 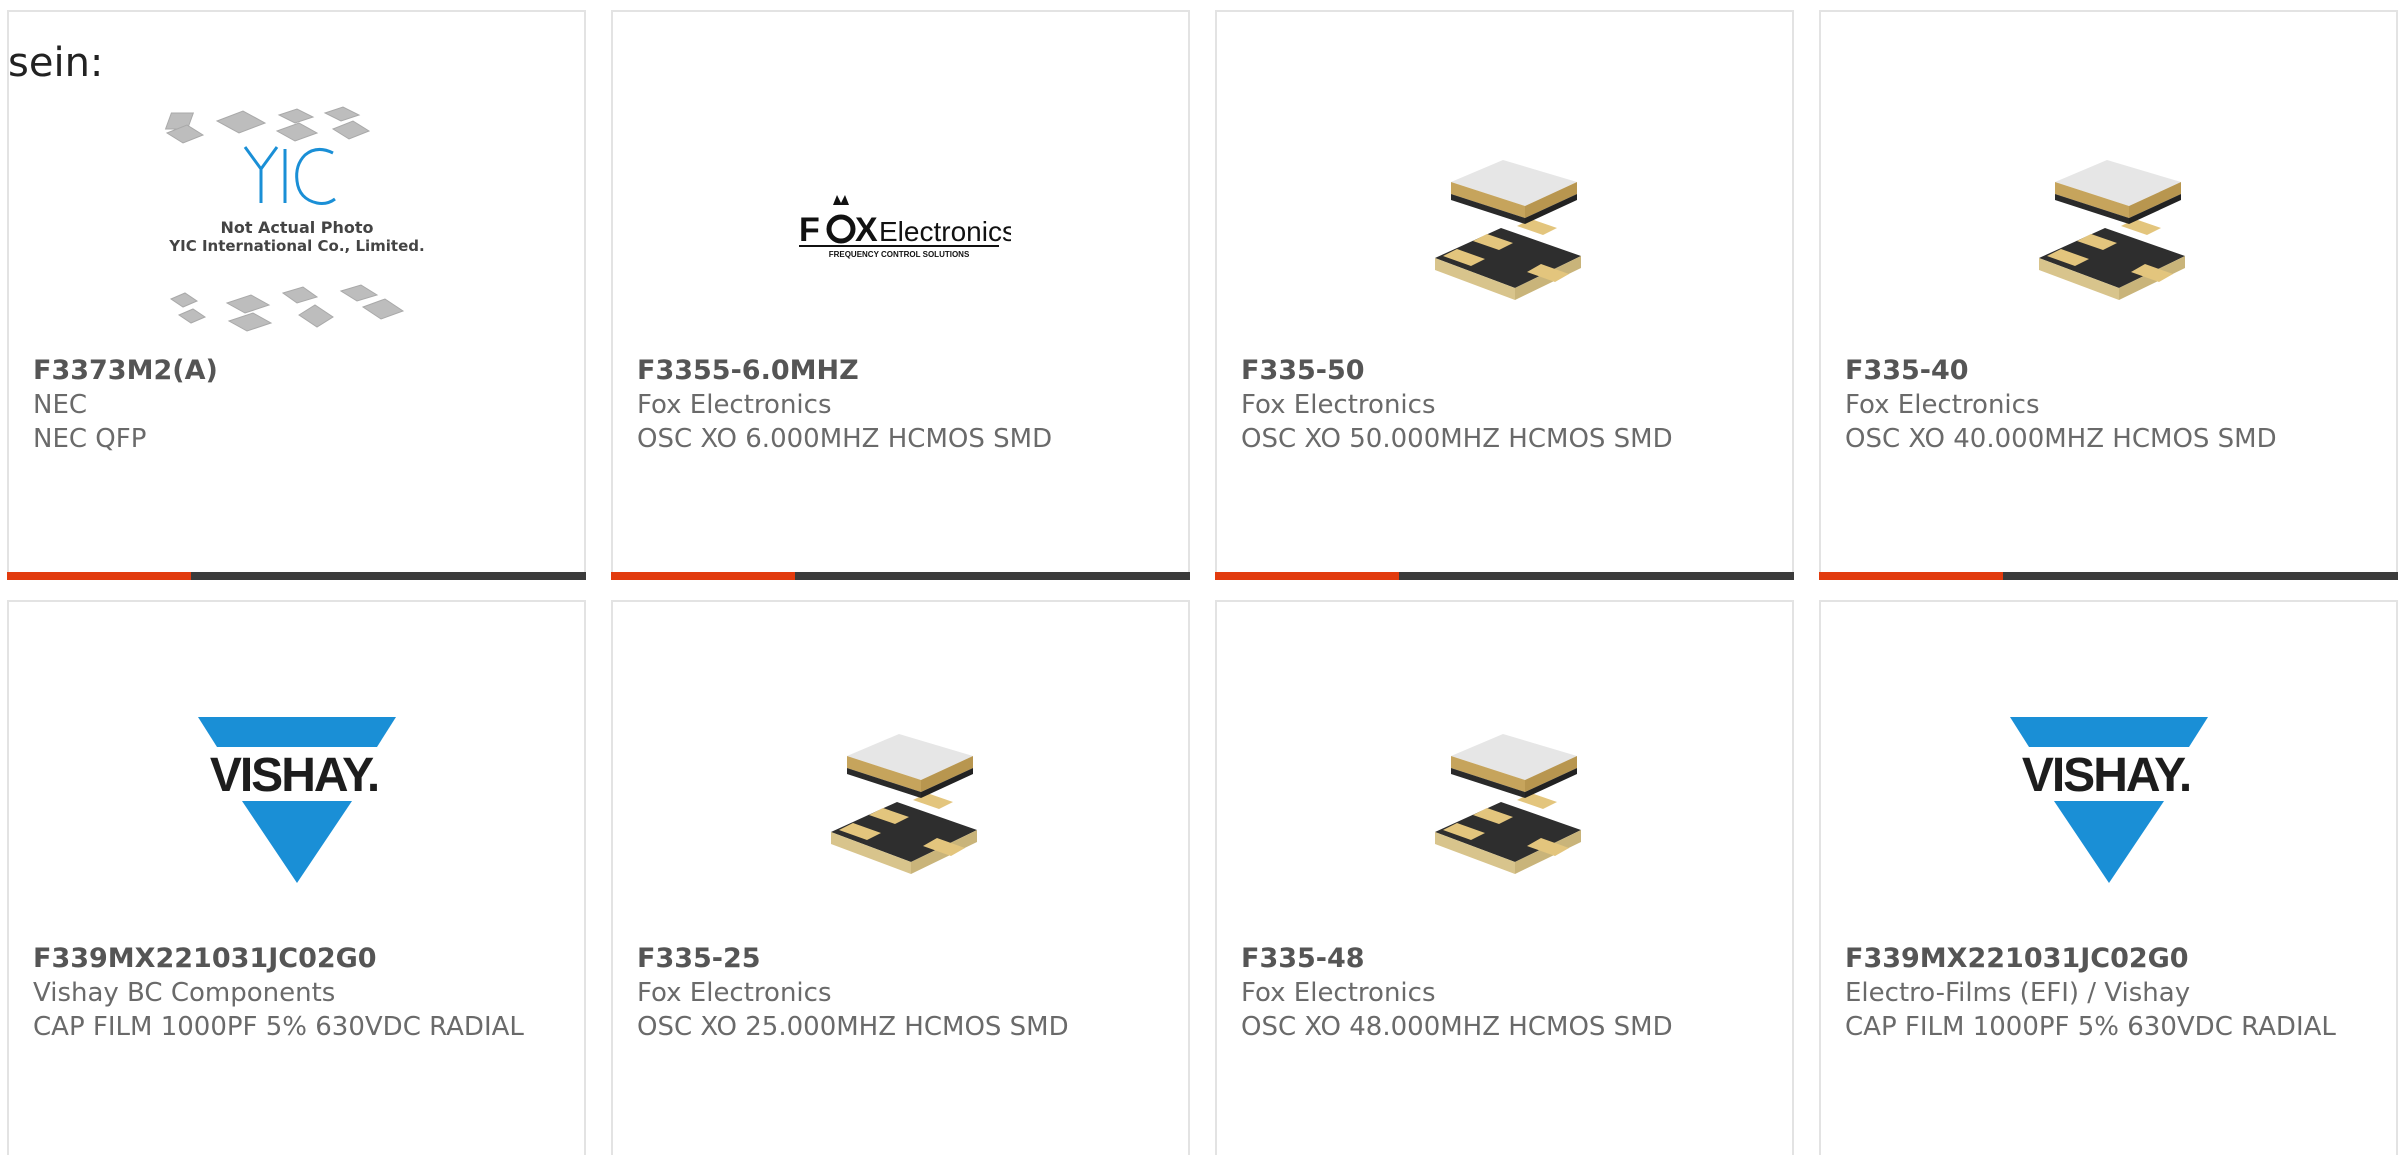 What do you see at coordinates (60, 405) in the screenshot?
I see `manufacturer: NEC` at bounding box center [60, 405].